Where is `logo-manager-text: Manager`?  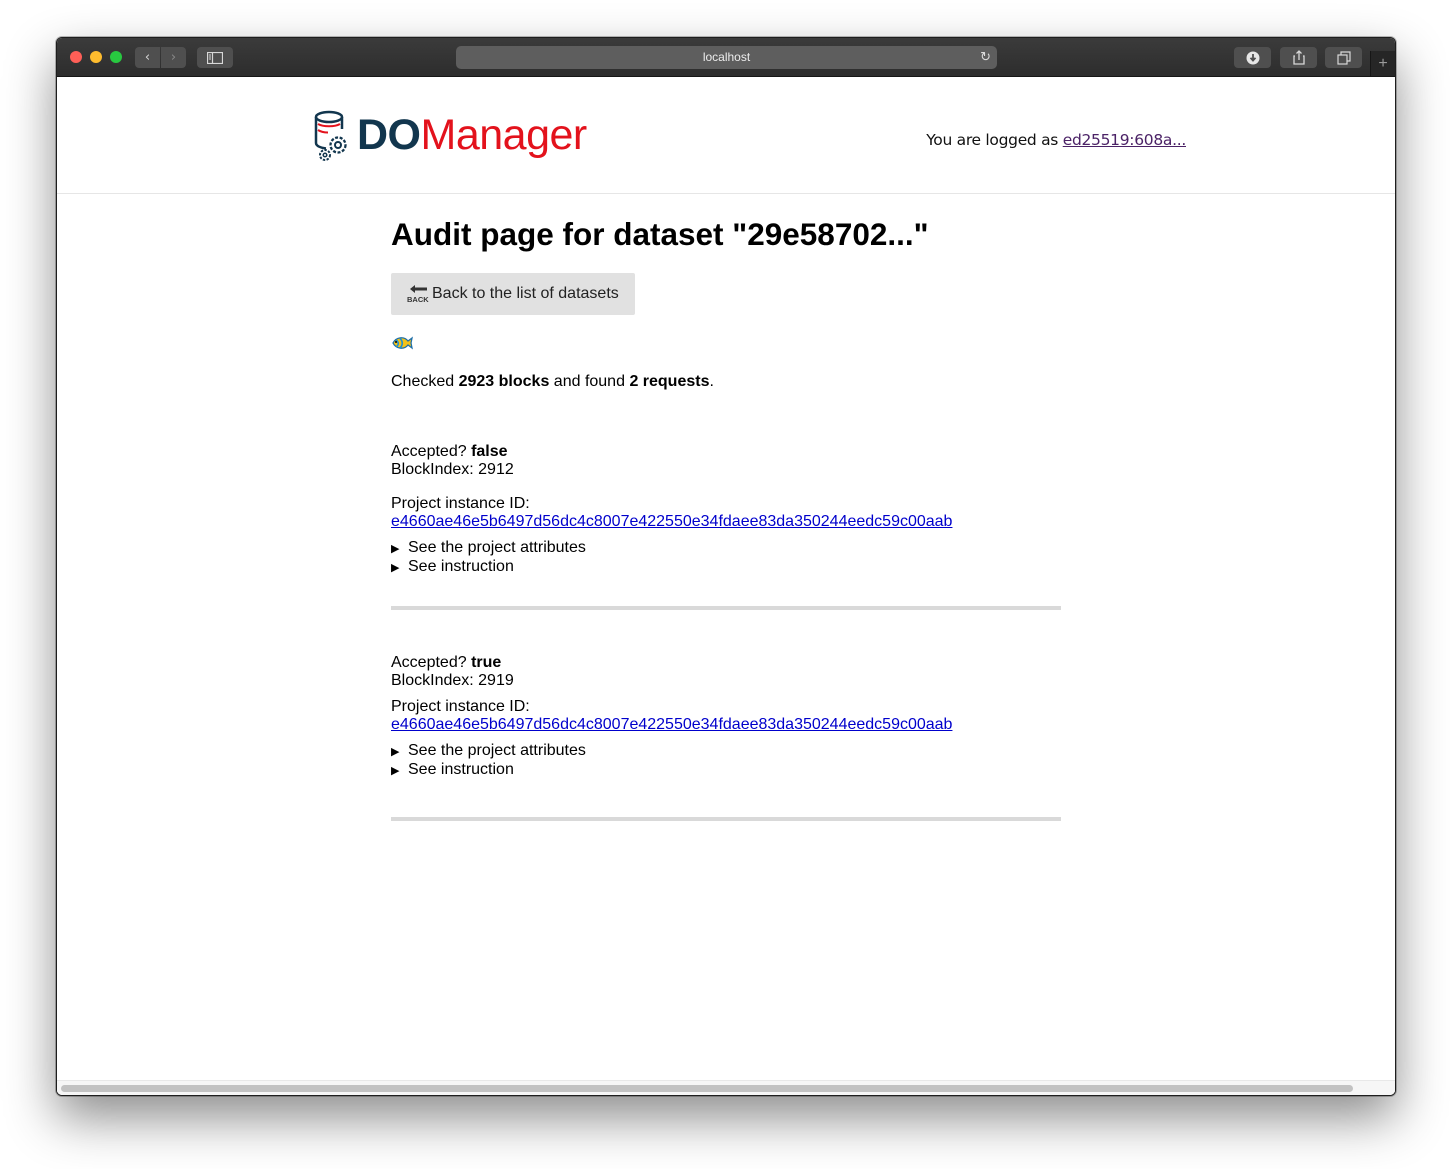 logo-manager-text: Manager is located at coordinates (504, 135).